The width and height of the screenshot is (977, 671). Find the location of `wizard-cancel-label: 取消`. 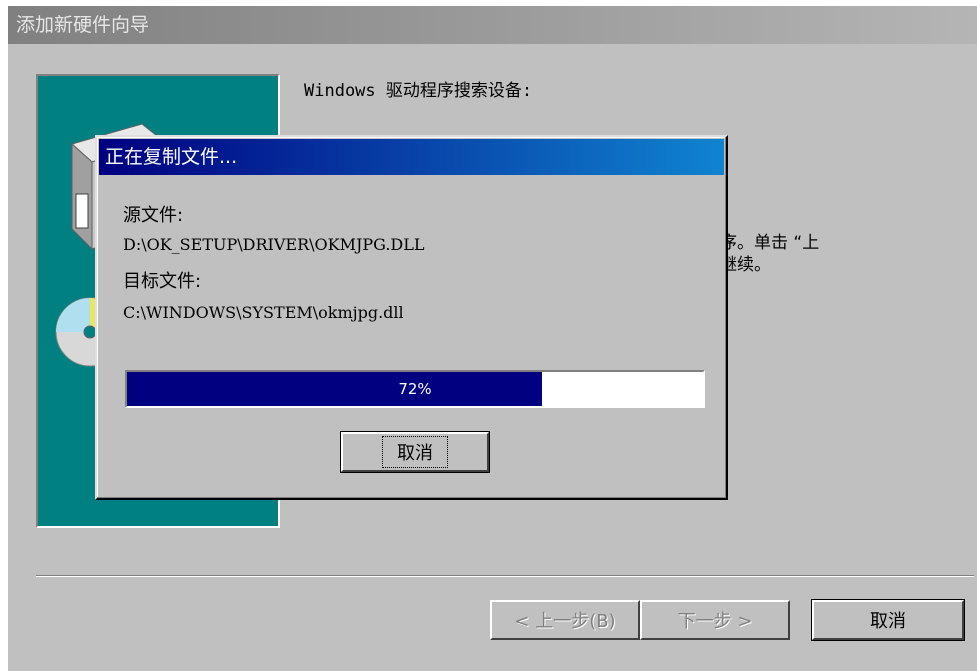

wizard-cancel-label: 取消 is located at coordinates (888, 621).